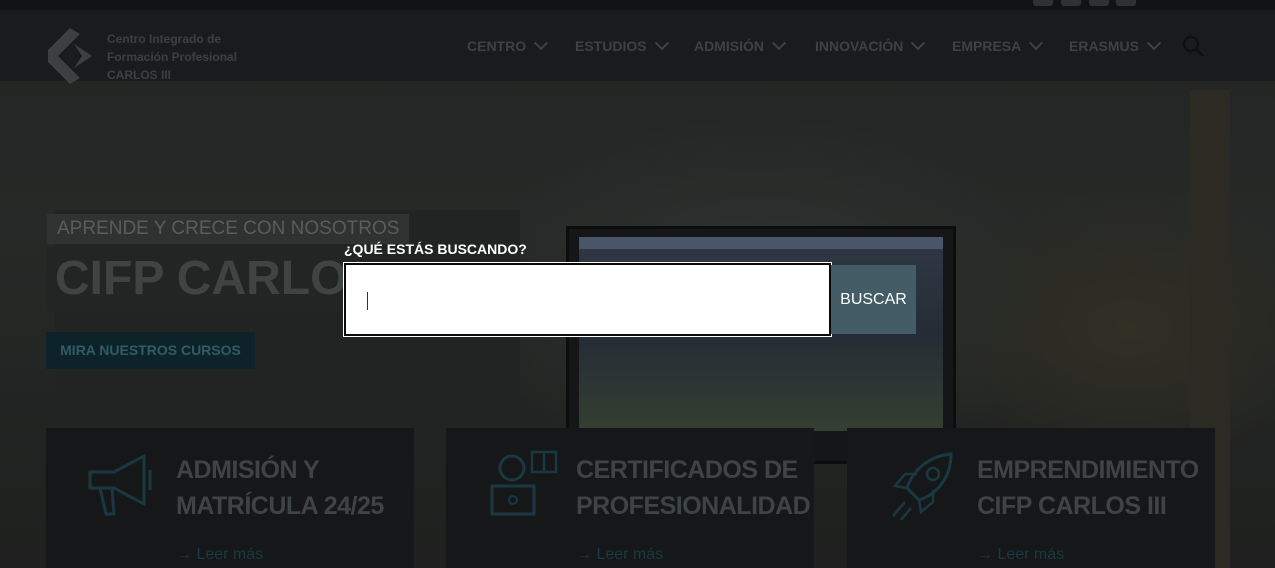 The width and height of the screenshot is (1275, 568). I want to click on search-label: ¿QUÉ ESTÁS BUSCANDO?, so click(435, 249).